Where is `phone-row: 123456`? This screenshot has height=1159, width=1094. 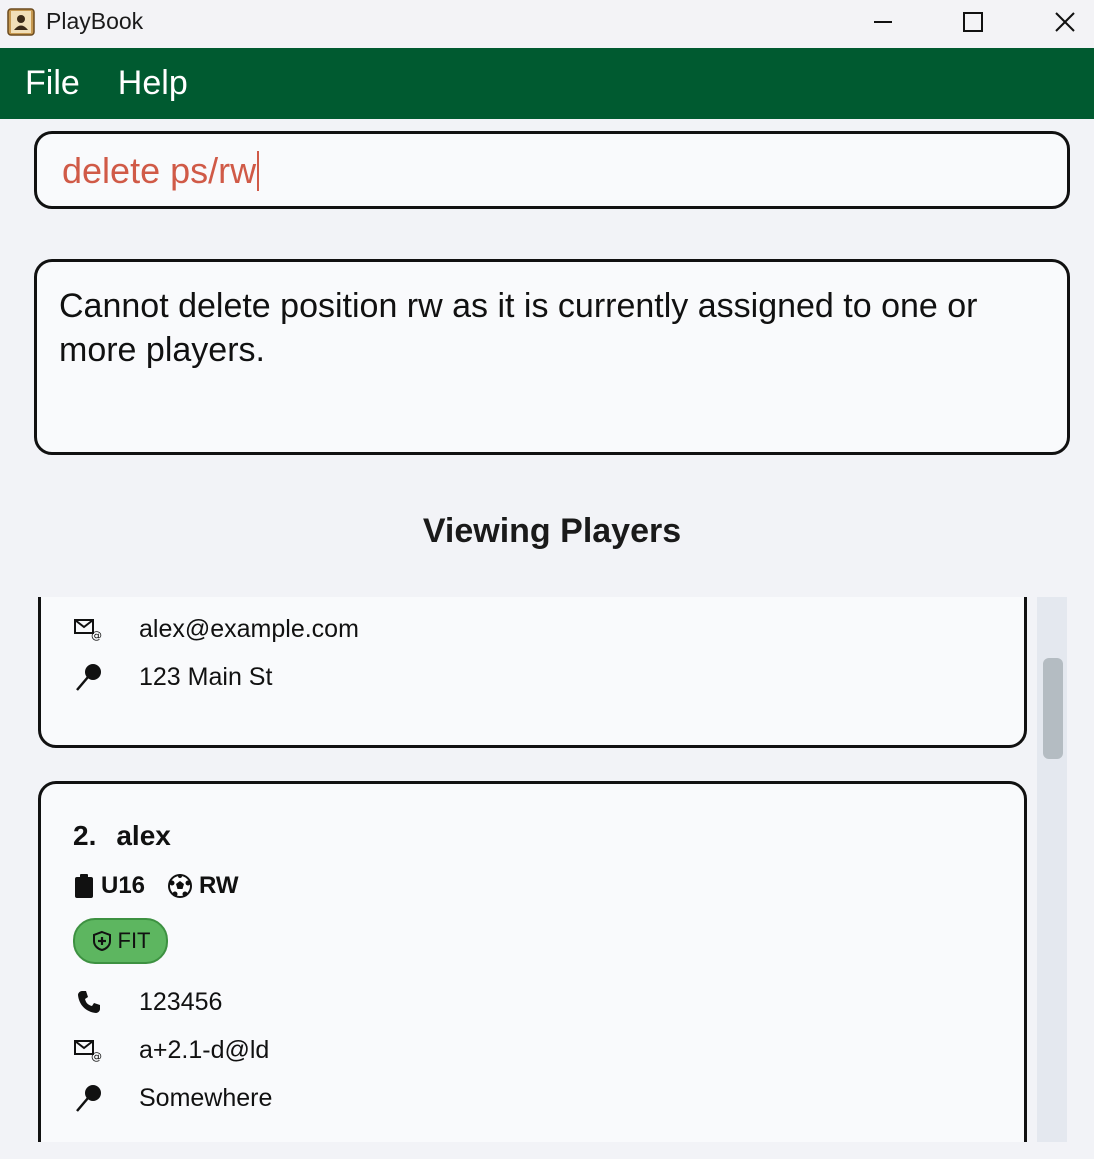
phone-row: 123456 is located at coordinates (147, 1002).